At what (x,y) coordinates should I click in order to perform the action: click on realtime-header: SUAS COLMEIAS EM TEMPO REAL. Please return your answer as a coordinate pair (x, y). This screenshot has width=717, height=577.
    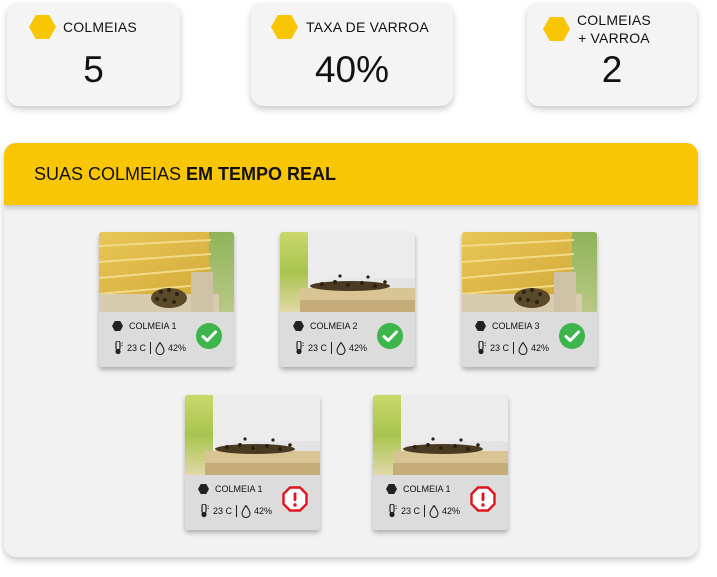
    Looking at the image, I should click on (351, 174).